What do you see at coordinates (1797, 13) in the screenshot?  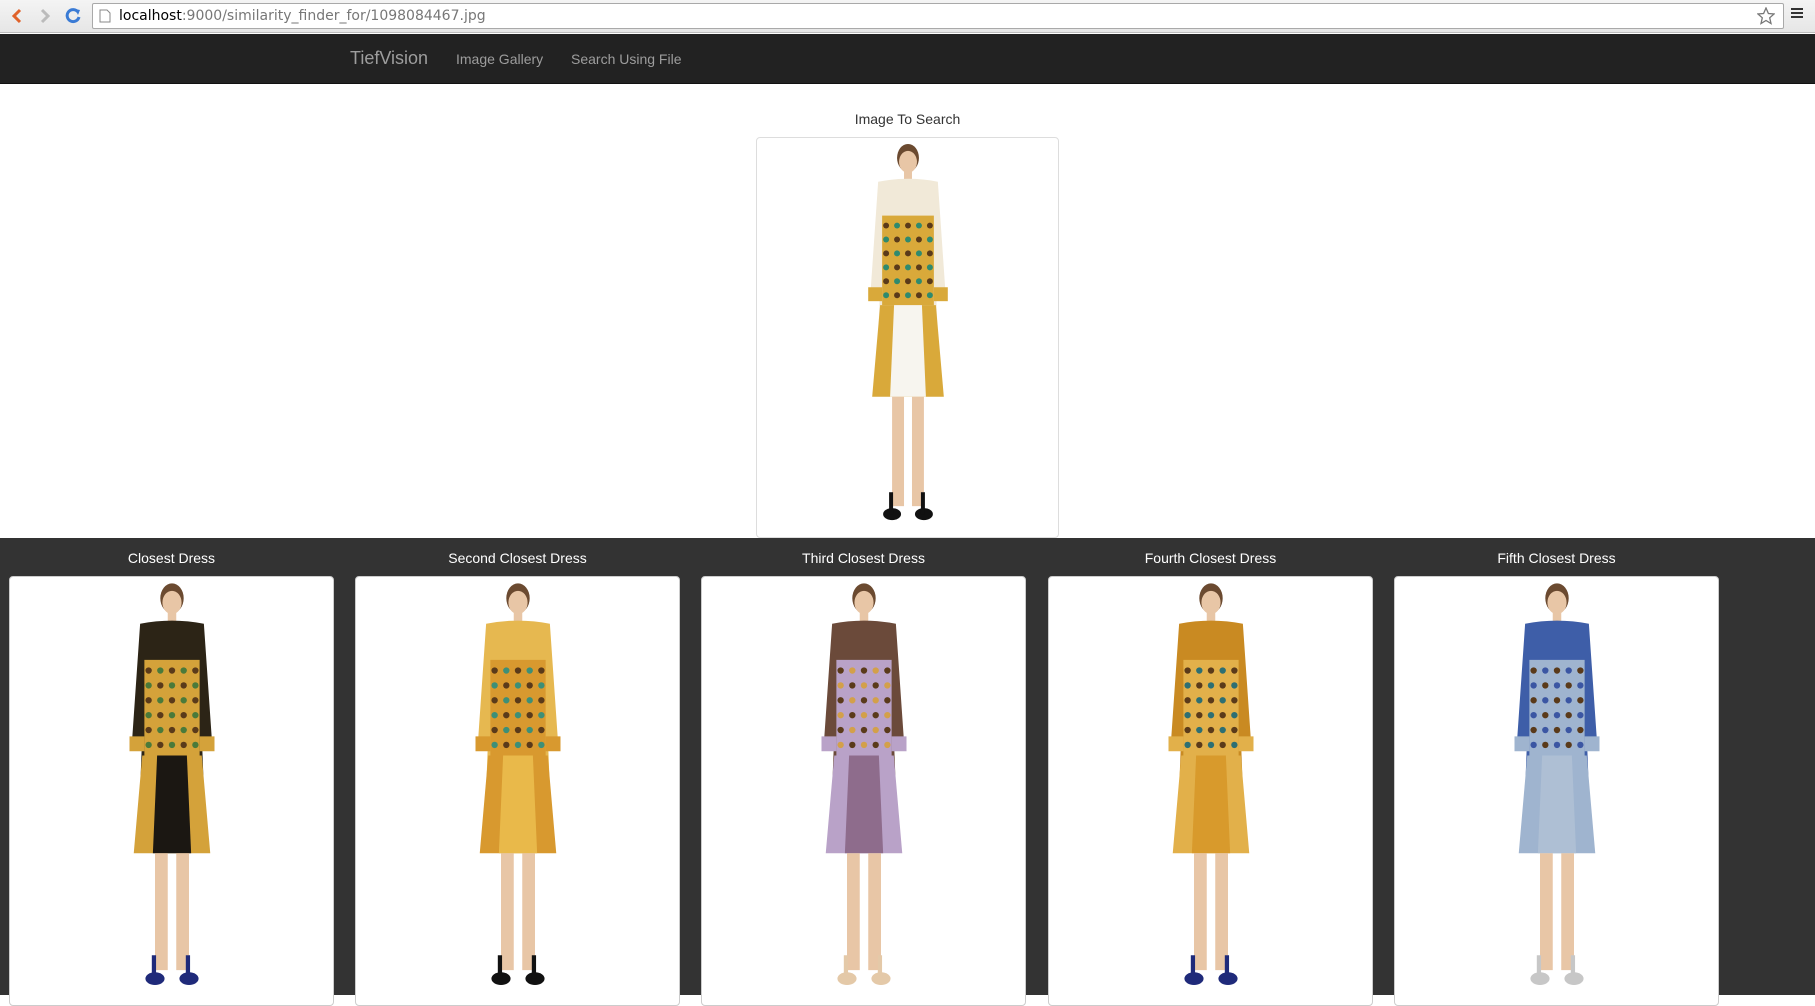 I see `hamburger-menu-icon` at bounding box center [1797, 13].